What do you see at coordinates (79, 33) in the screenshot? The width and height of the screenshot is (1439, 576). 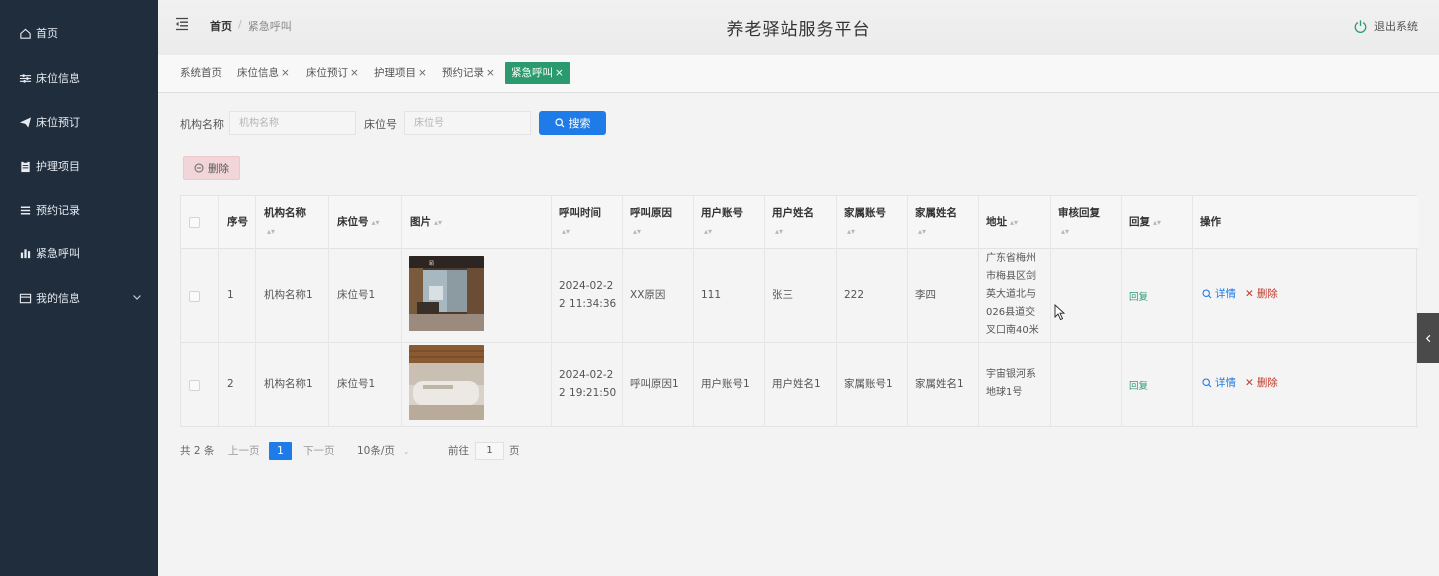 I see `sidebar-item-home: 首页` at bounding box center [79, 33].